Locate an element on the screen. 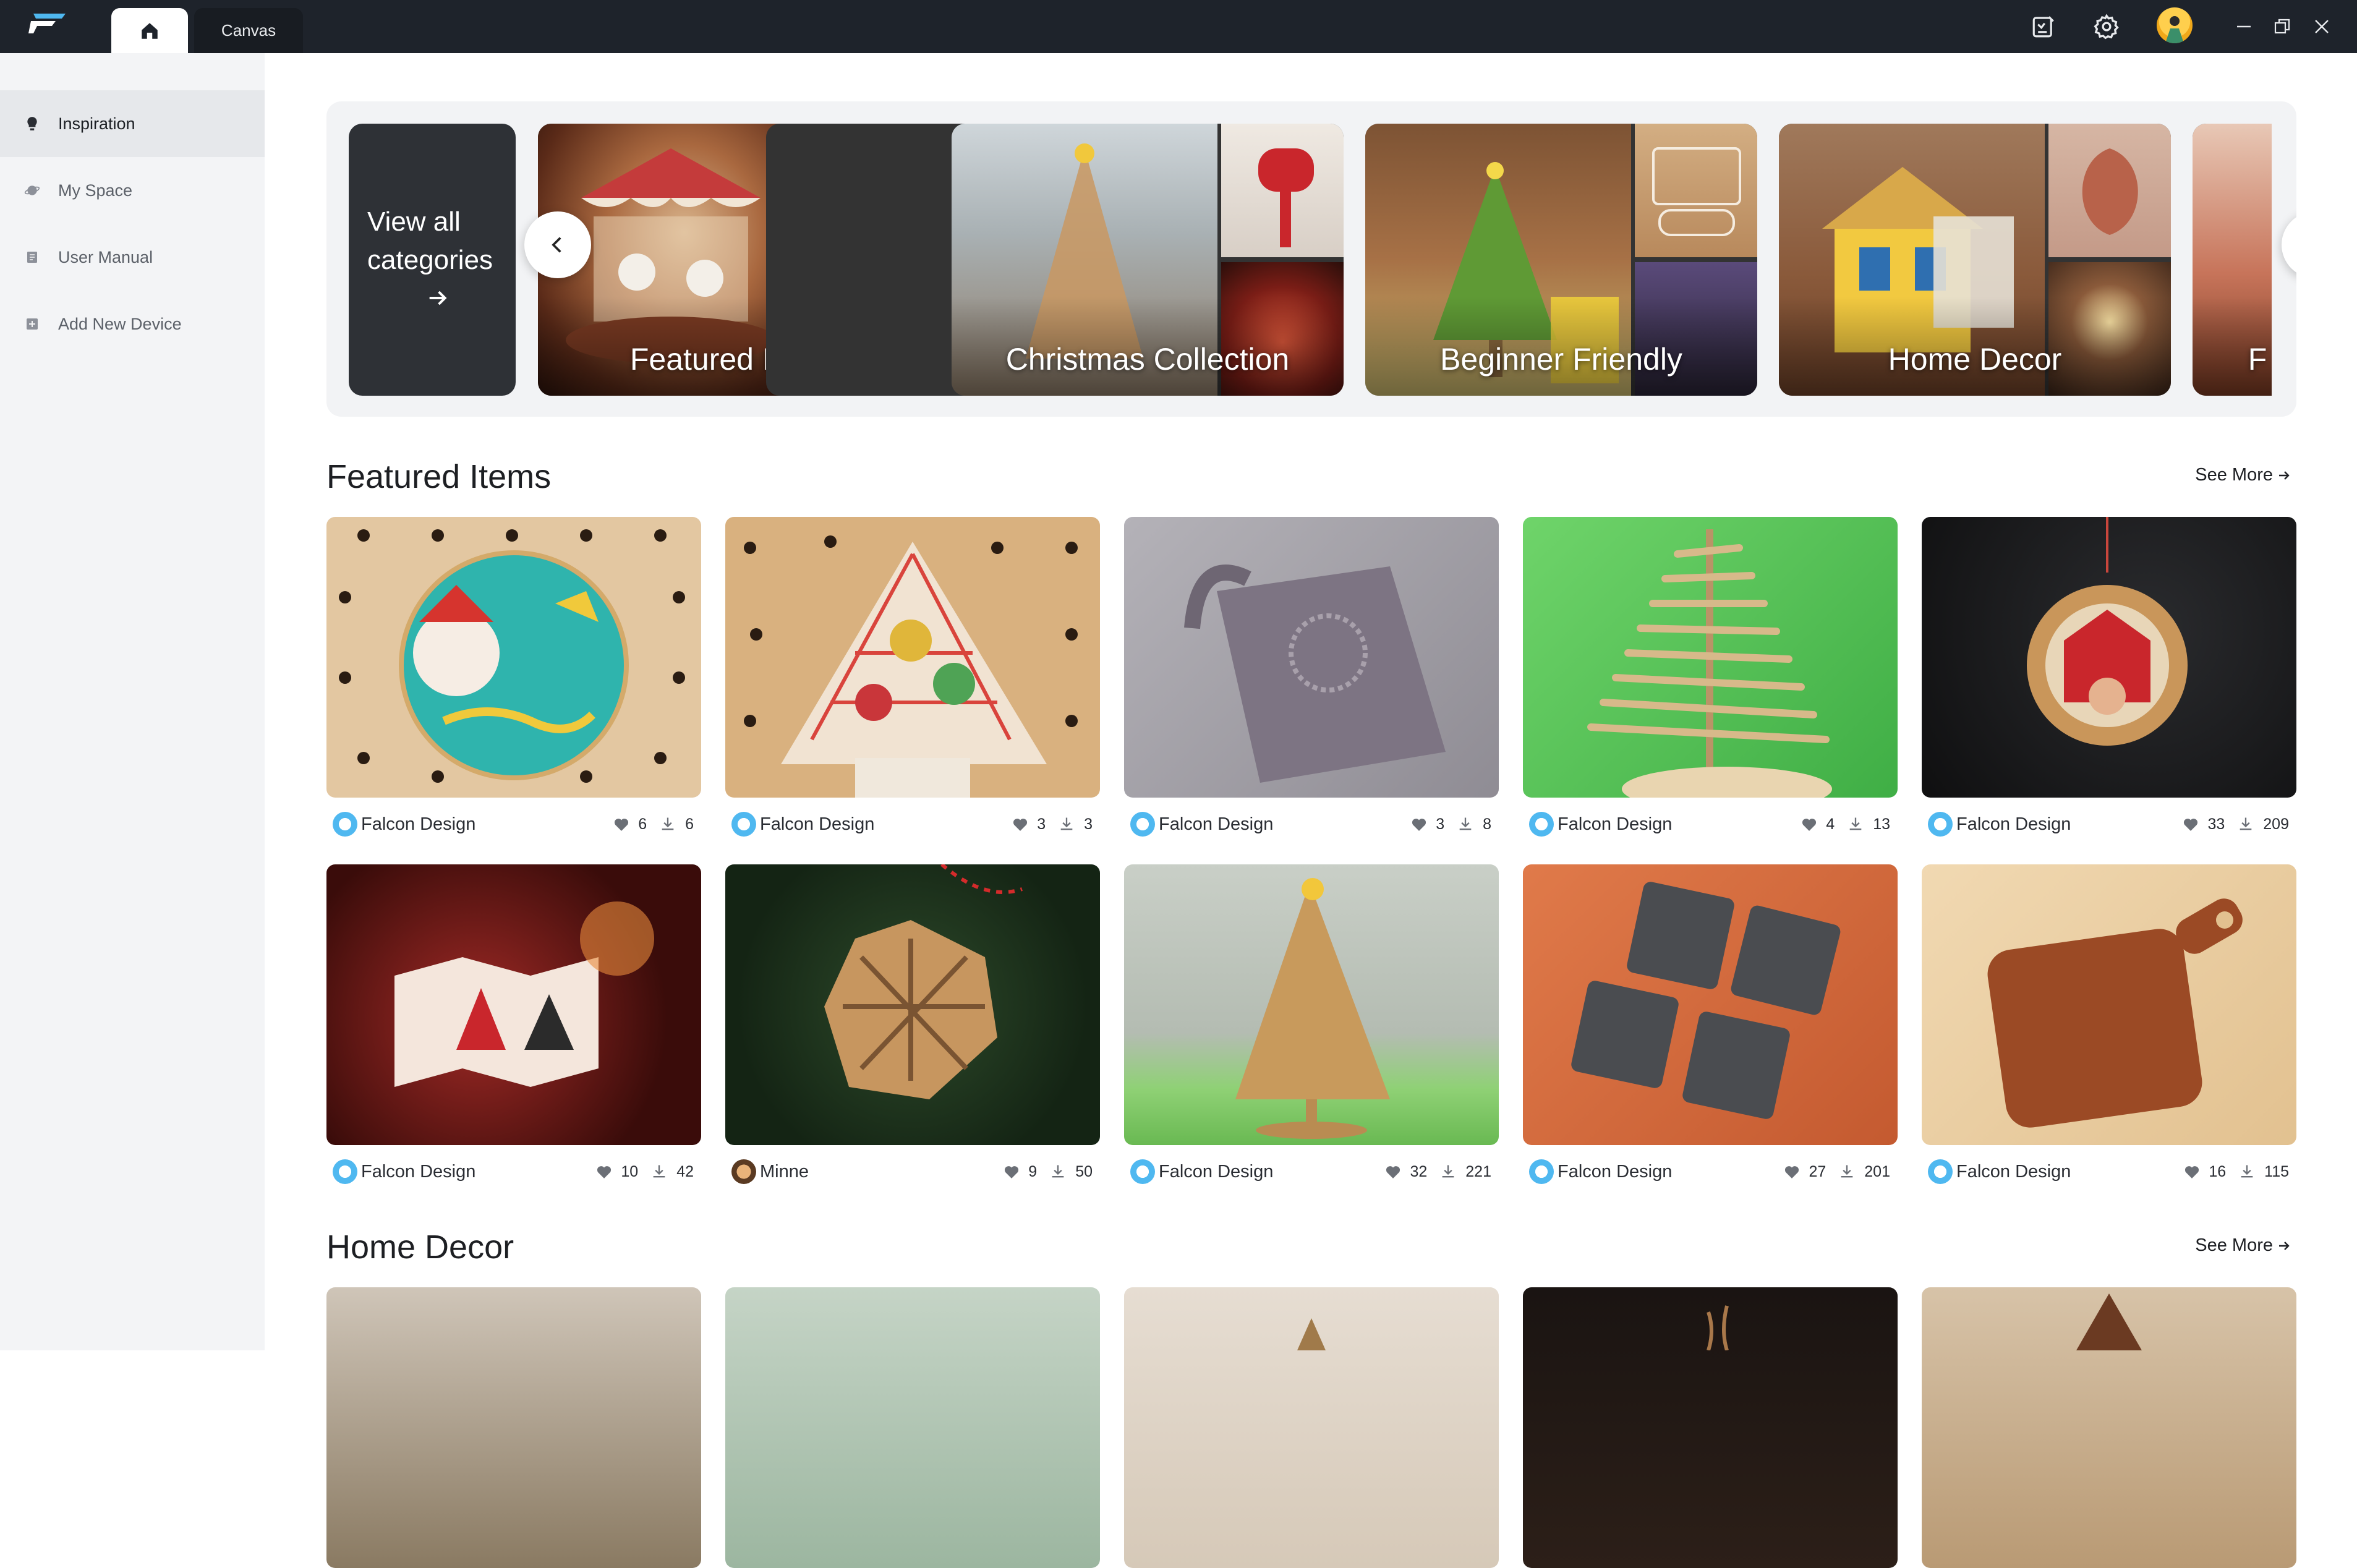  arrow-right-icon is located at coordinates (2284, 1245).